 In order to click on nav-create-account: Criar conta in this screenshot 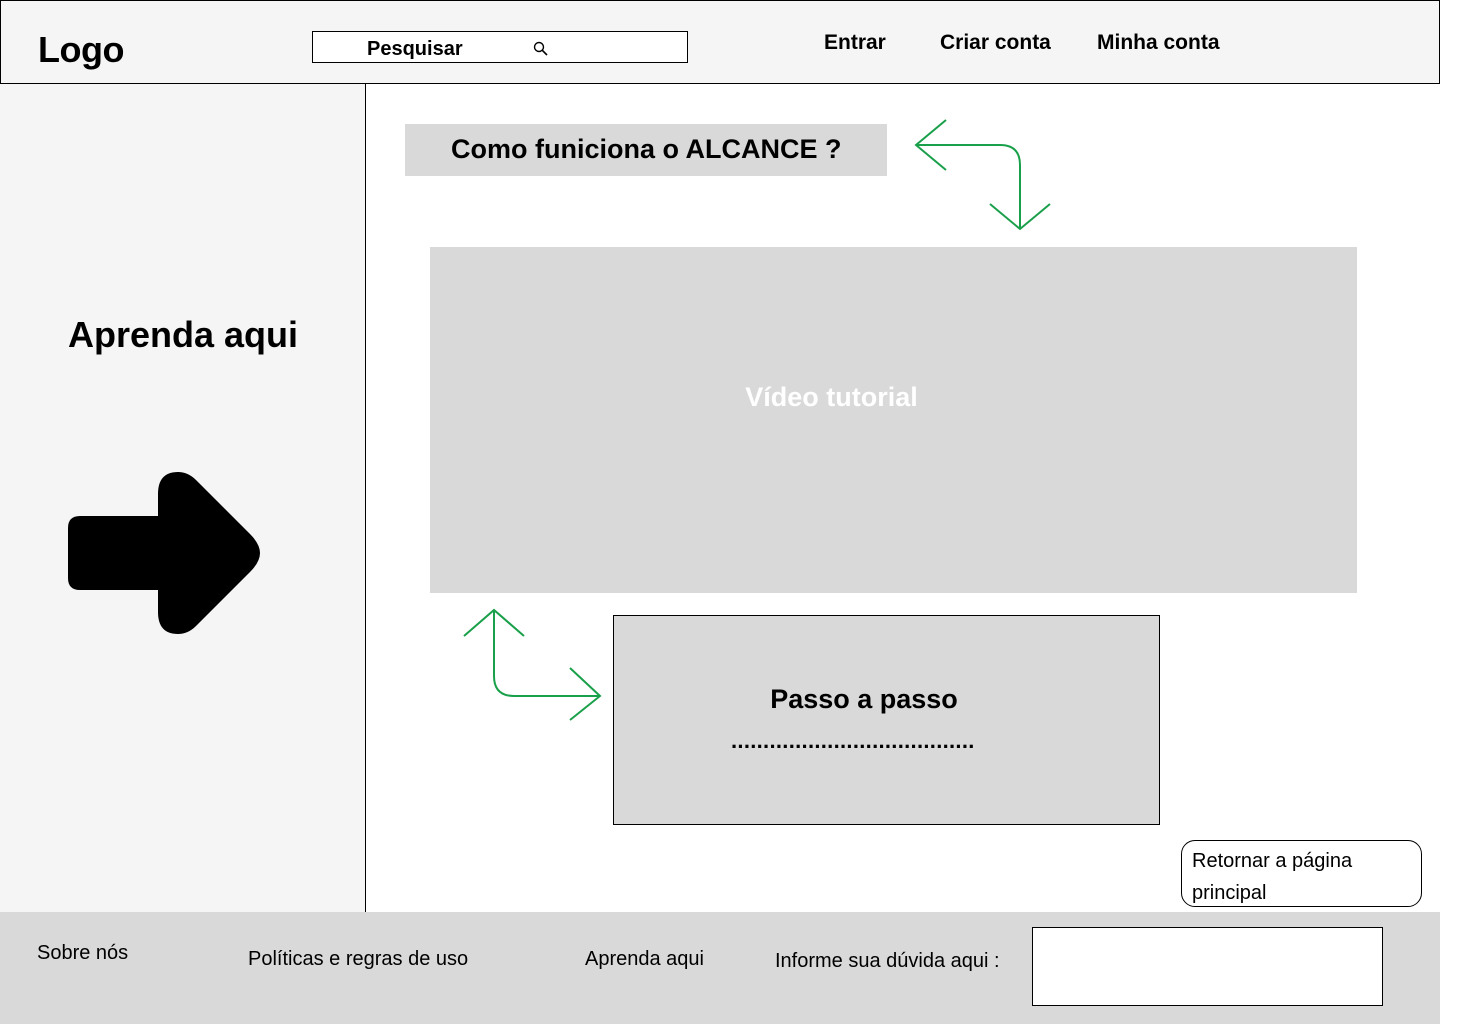, I will do `click(995, 43)`.